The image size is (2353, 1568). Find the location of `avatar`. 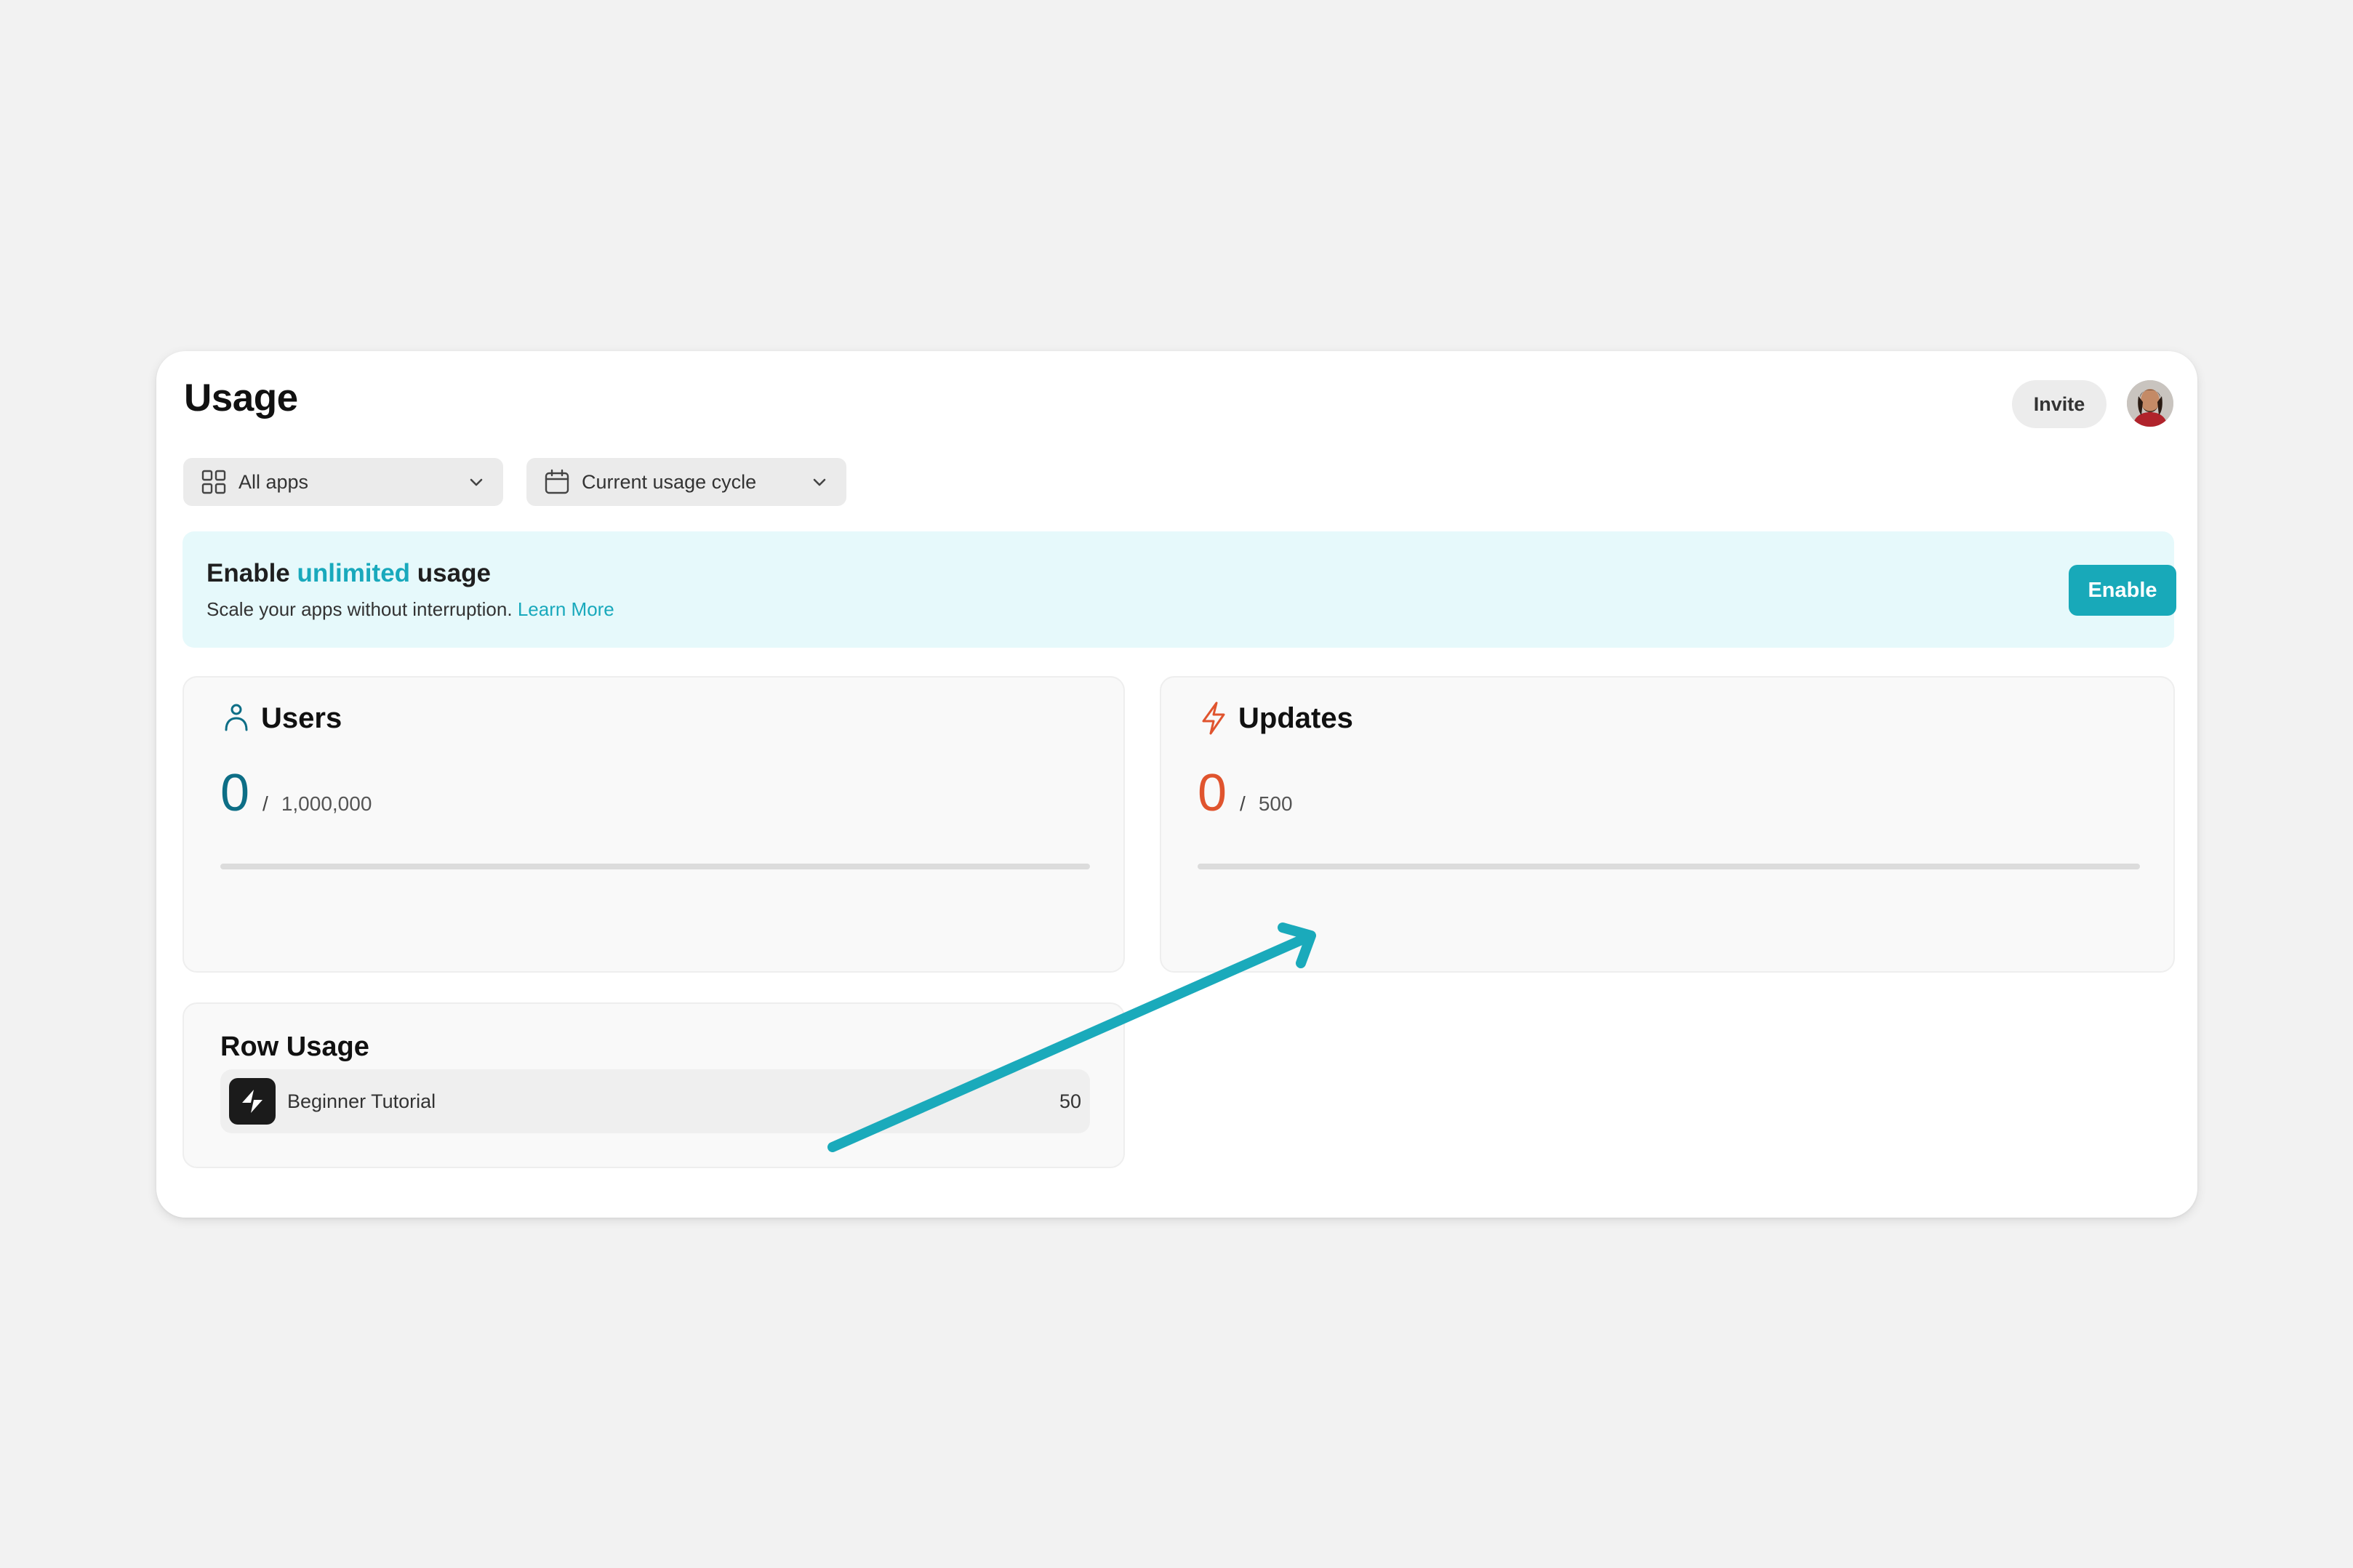

avatar is located at coordinates (2150, 403).